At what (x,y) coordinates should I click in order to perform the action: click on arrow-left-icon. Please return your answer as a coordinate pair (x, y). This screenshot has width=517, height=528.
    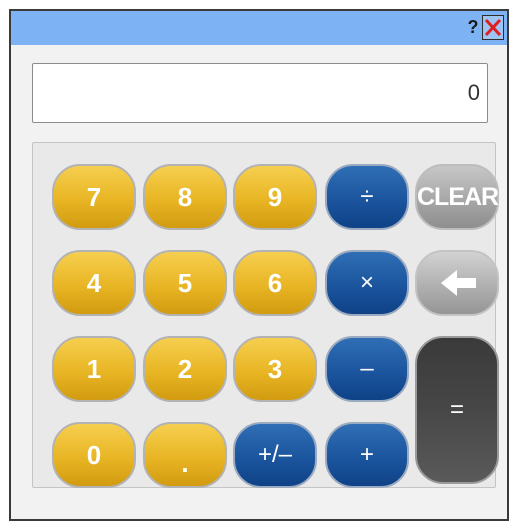
    Looking at the image, I should click on (458, 283).